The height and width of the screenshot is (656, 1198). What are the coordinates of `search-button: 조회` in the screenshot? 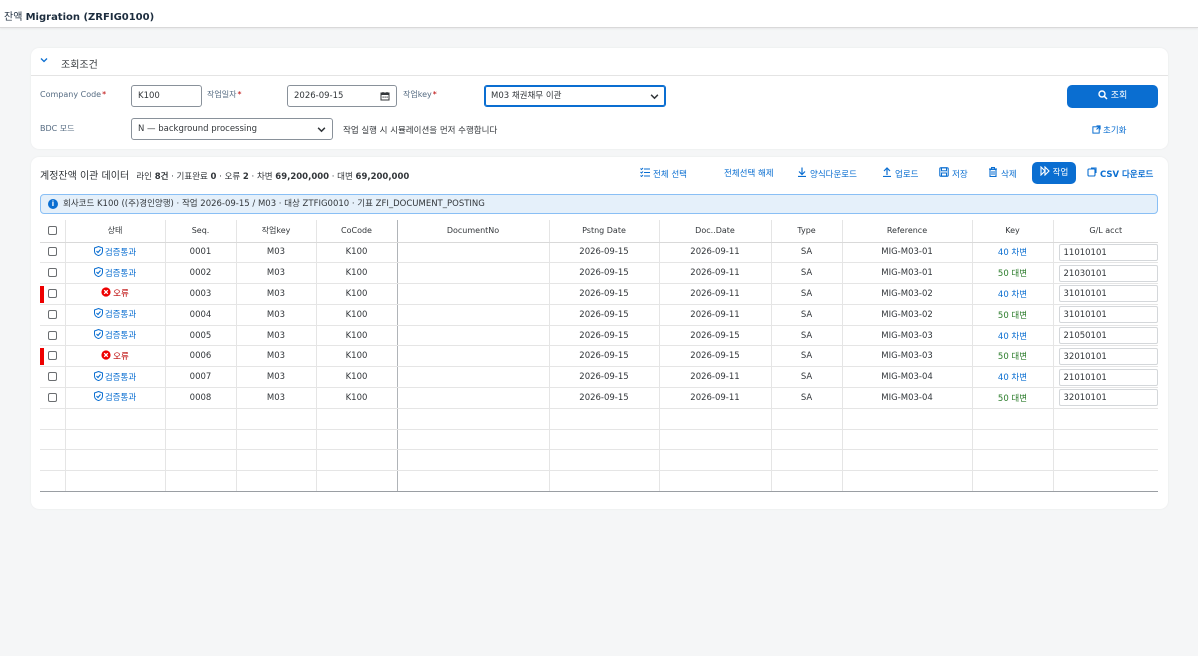 It's located at (1112, 96).